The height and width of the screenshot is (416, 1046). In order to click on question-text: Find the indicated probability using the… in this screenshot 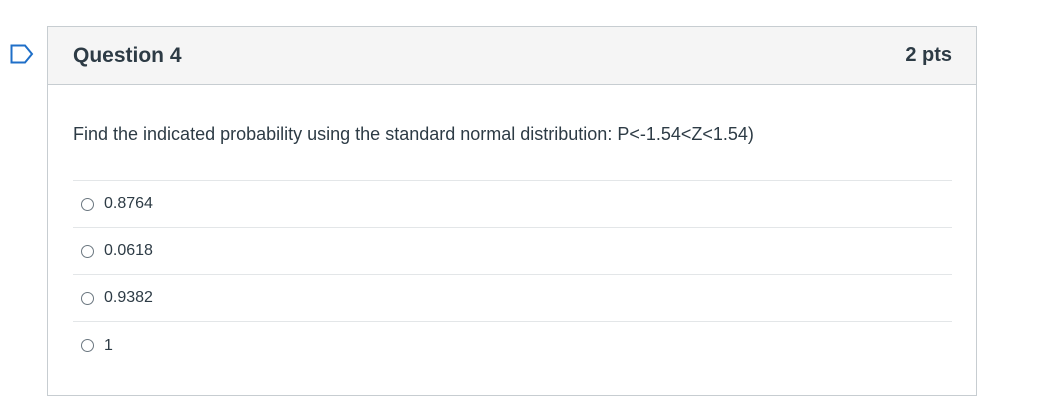, I will do `click(413, 134)`.